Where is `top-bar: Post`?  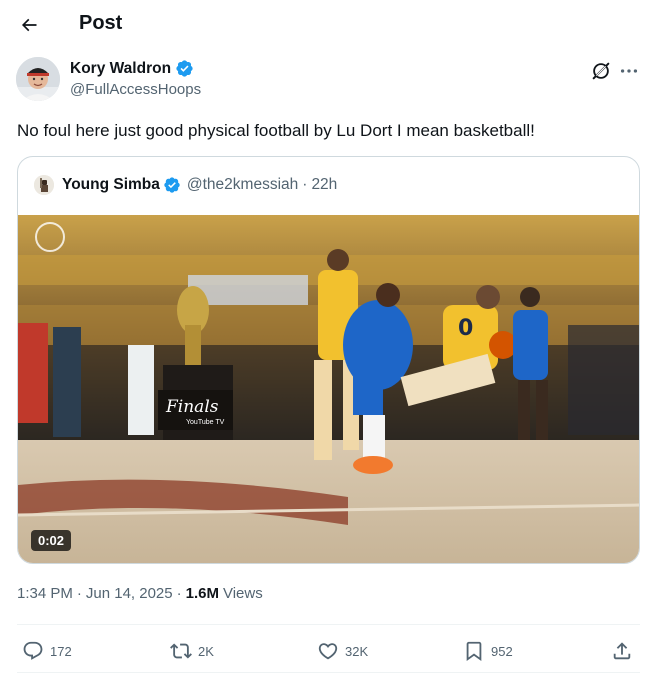
top-bar: Post is located at coordinates (327, 26).